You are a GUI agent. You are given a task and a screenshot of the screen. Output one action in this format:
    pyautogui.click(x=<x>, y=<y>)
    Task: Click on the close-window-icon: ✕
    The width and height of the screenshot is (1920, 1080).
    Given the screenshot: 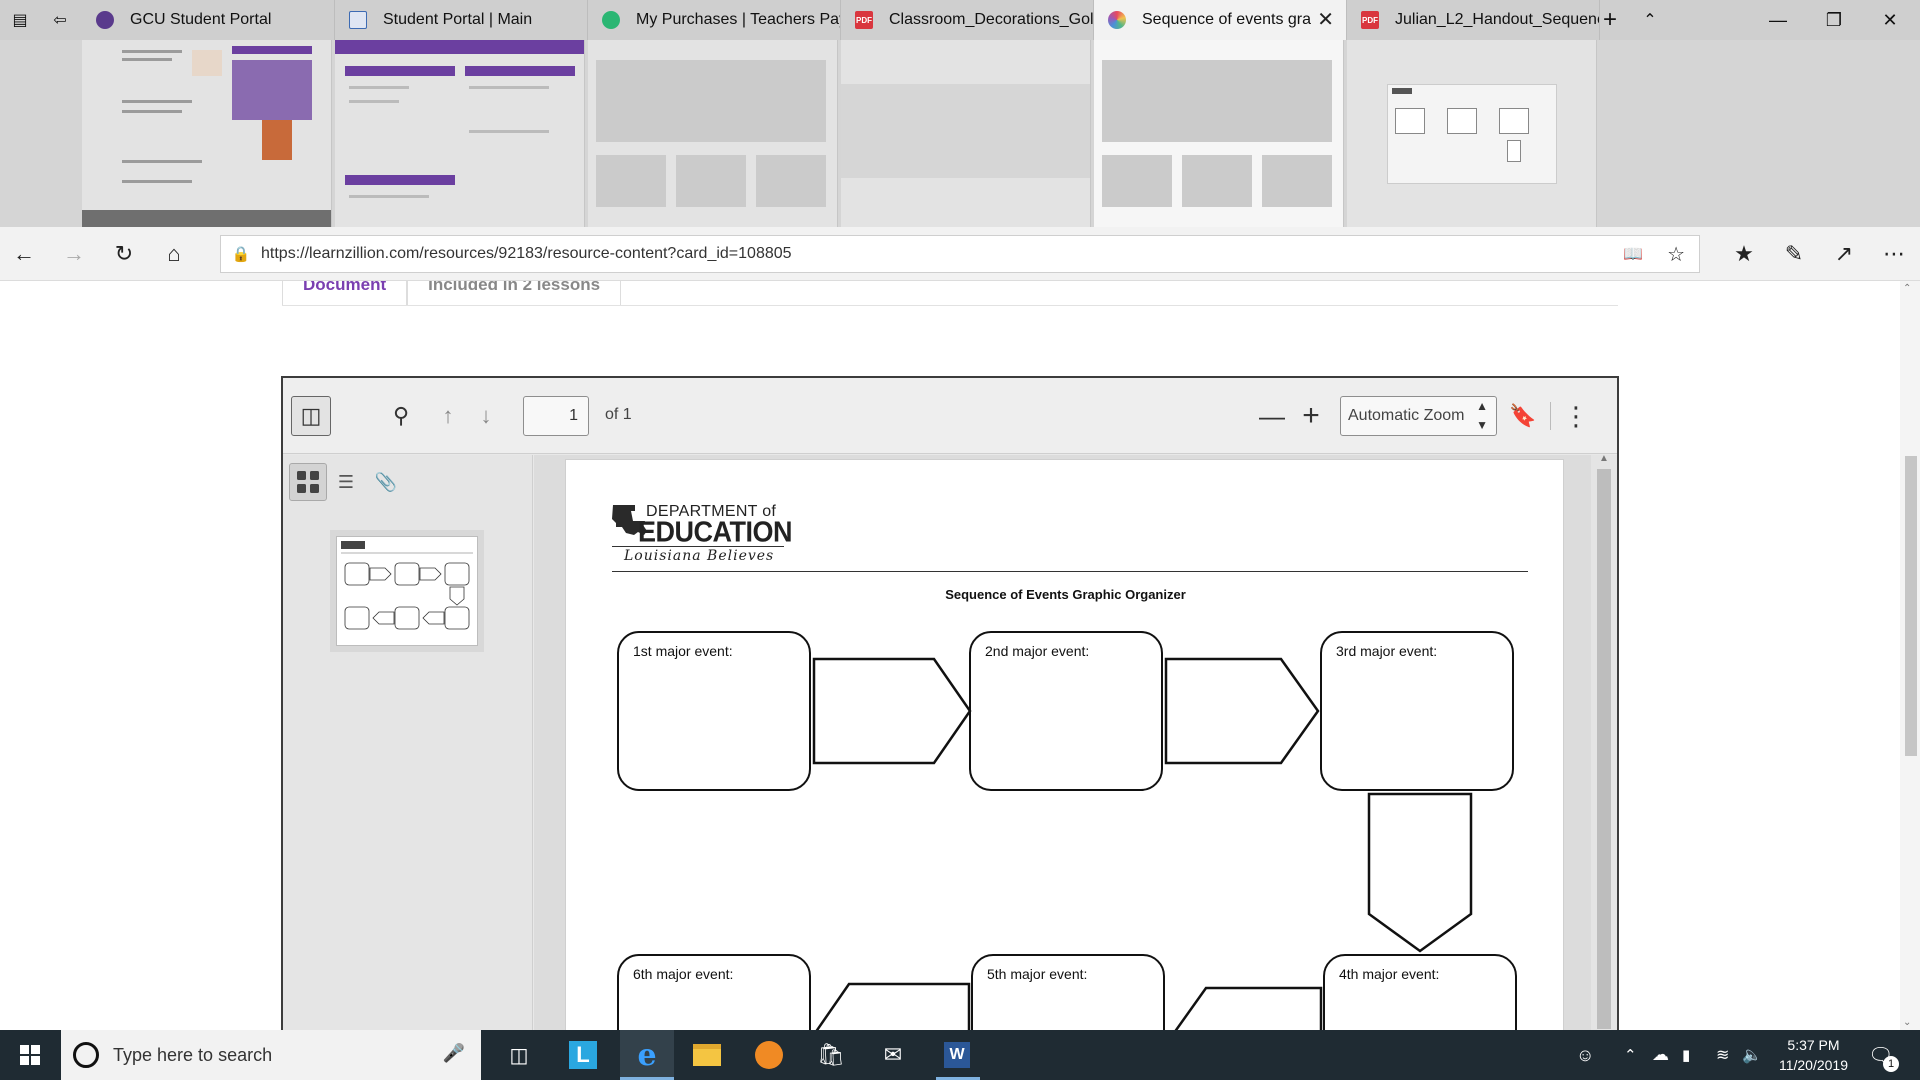 What is the action you would take?
    pyautogui.click(x=1890, y=20)
    